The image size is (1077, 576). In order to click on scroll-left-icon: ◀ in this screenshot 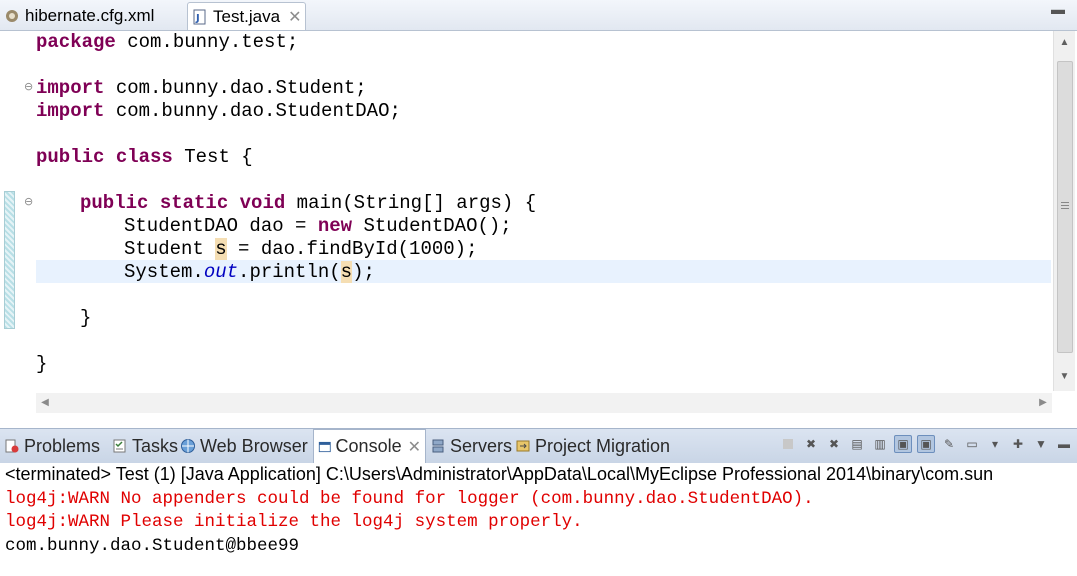, I will do `click(45, 403)`.